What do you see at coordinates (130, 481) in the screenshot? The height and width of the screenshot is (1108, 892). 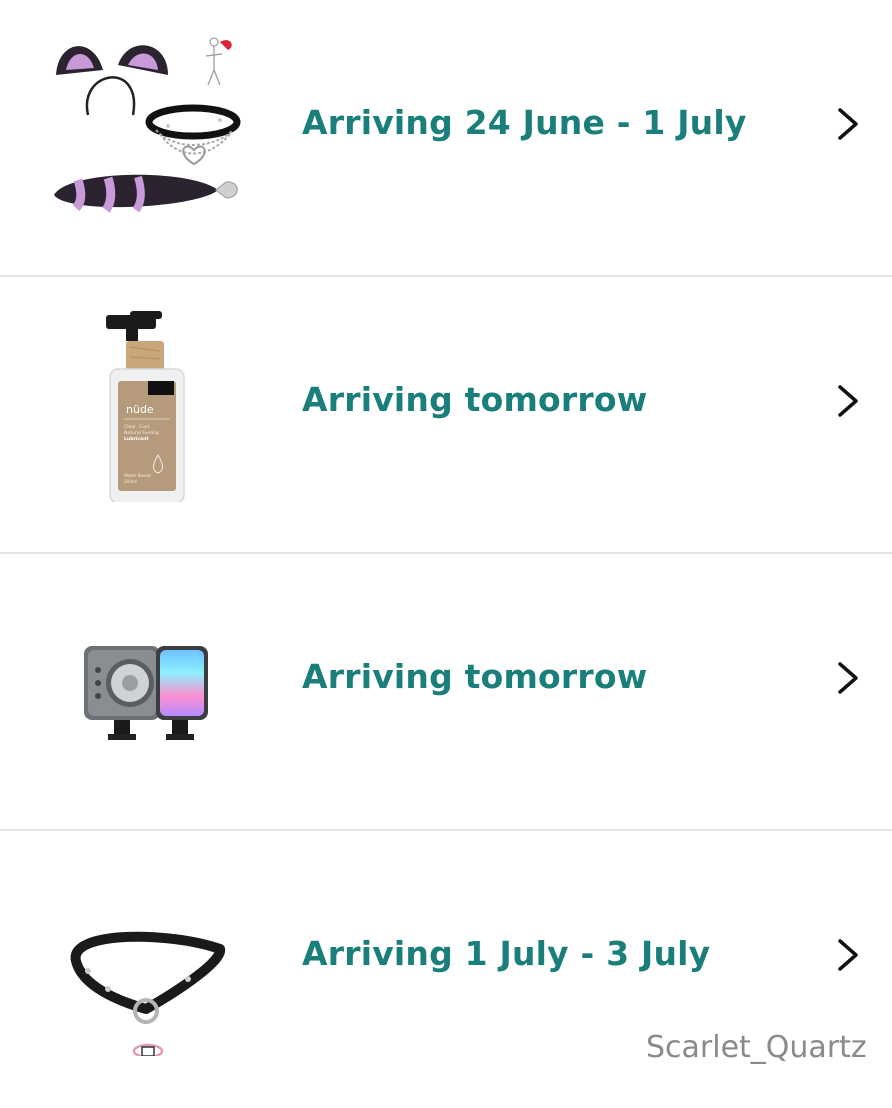 I see `bottle-line-5: 200ml` at bounding box center [130, 481].